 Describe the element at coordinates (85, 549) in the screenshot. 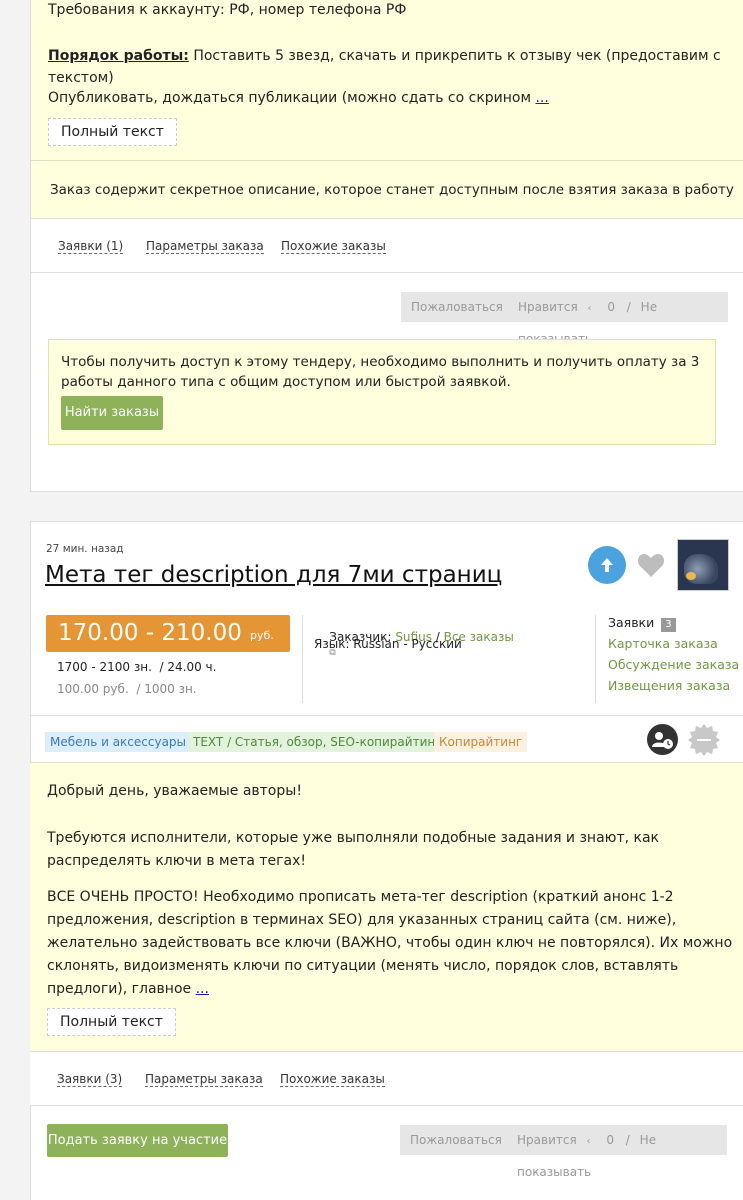

I see `time-ago: 27 мин. назад` at that location.